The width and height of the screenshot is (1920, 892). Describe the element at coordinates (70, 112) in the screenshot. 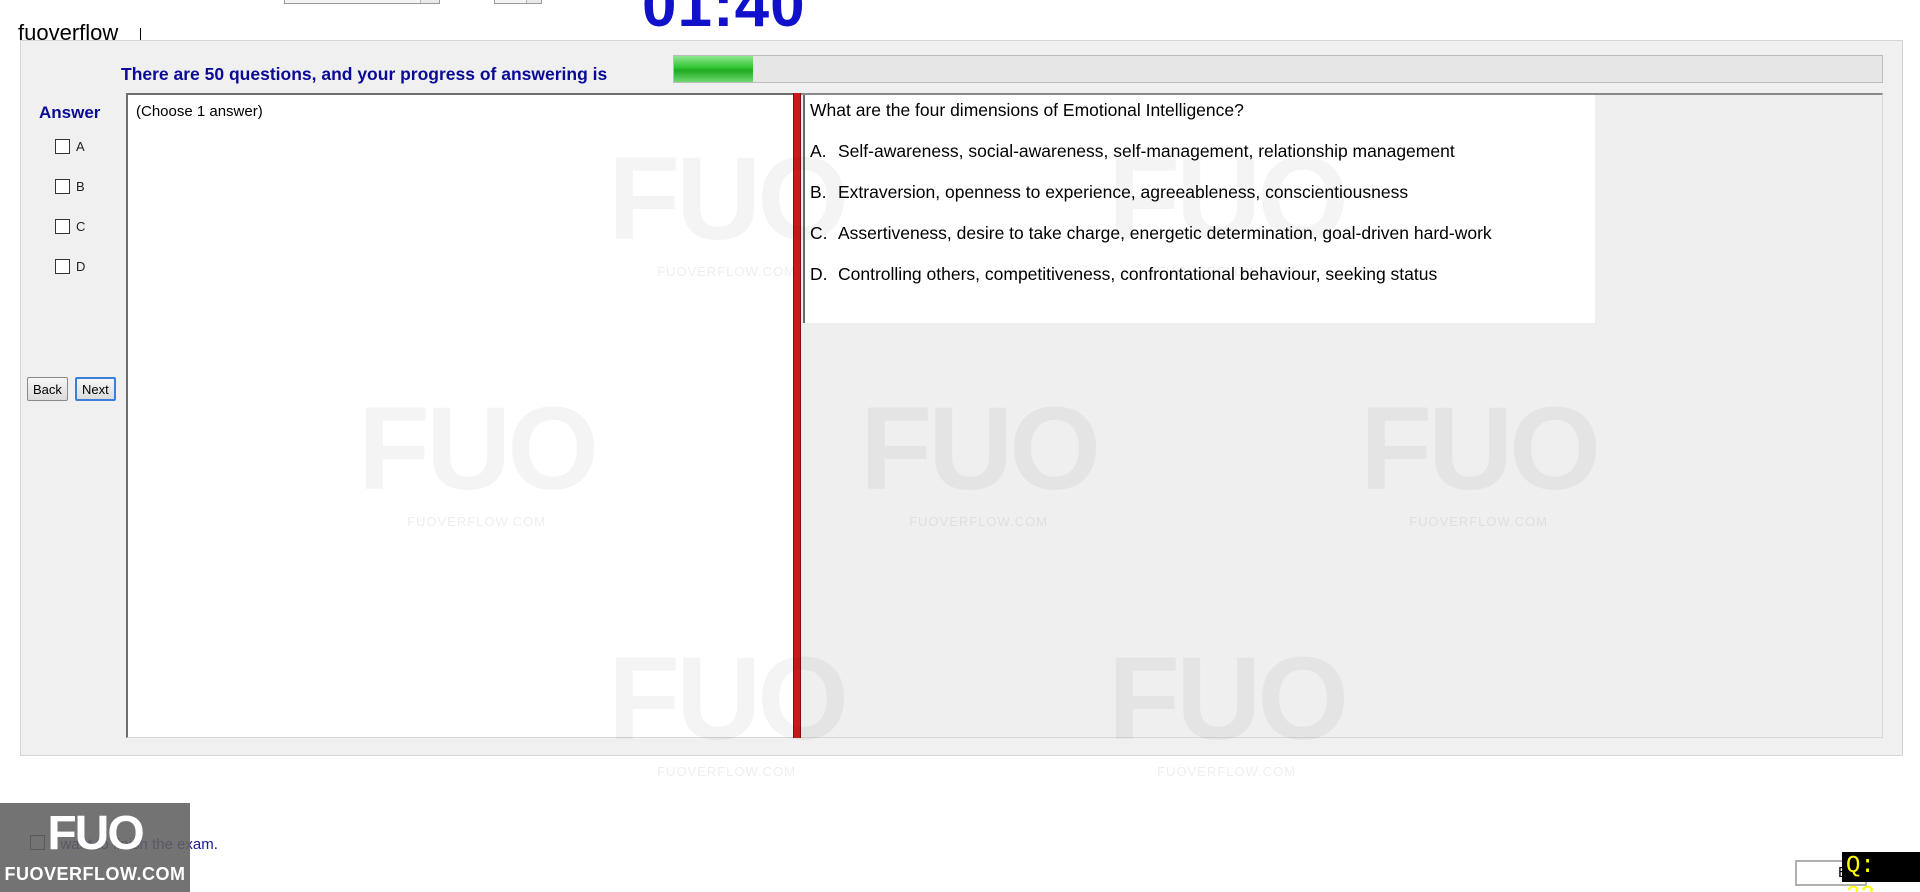

I see `answer-heading: Answer` at that location.